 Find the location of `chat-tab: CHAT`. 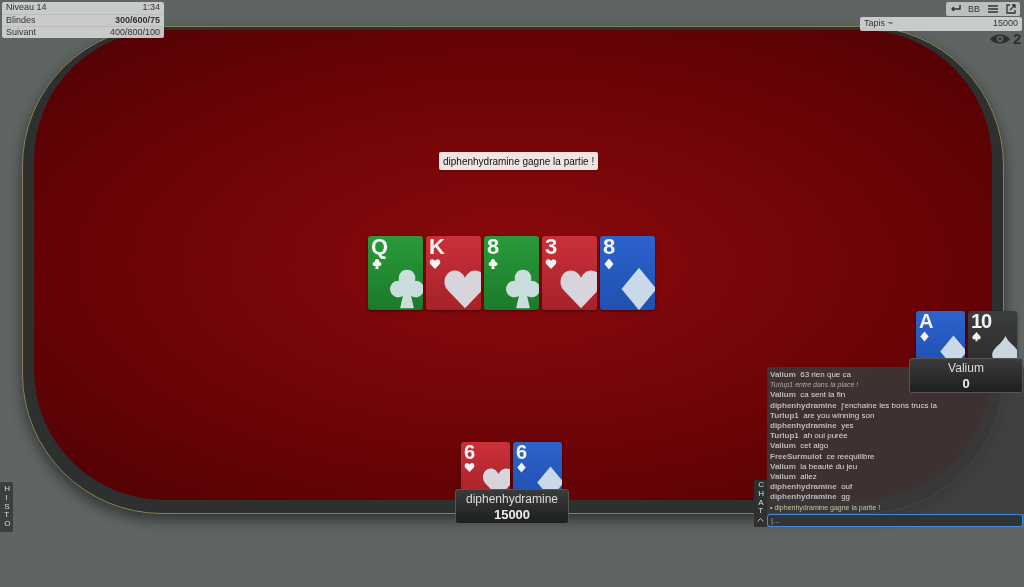

chat-tab: CHAT is located at coordinates (760, 503).